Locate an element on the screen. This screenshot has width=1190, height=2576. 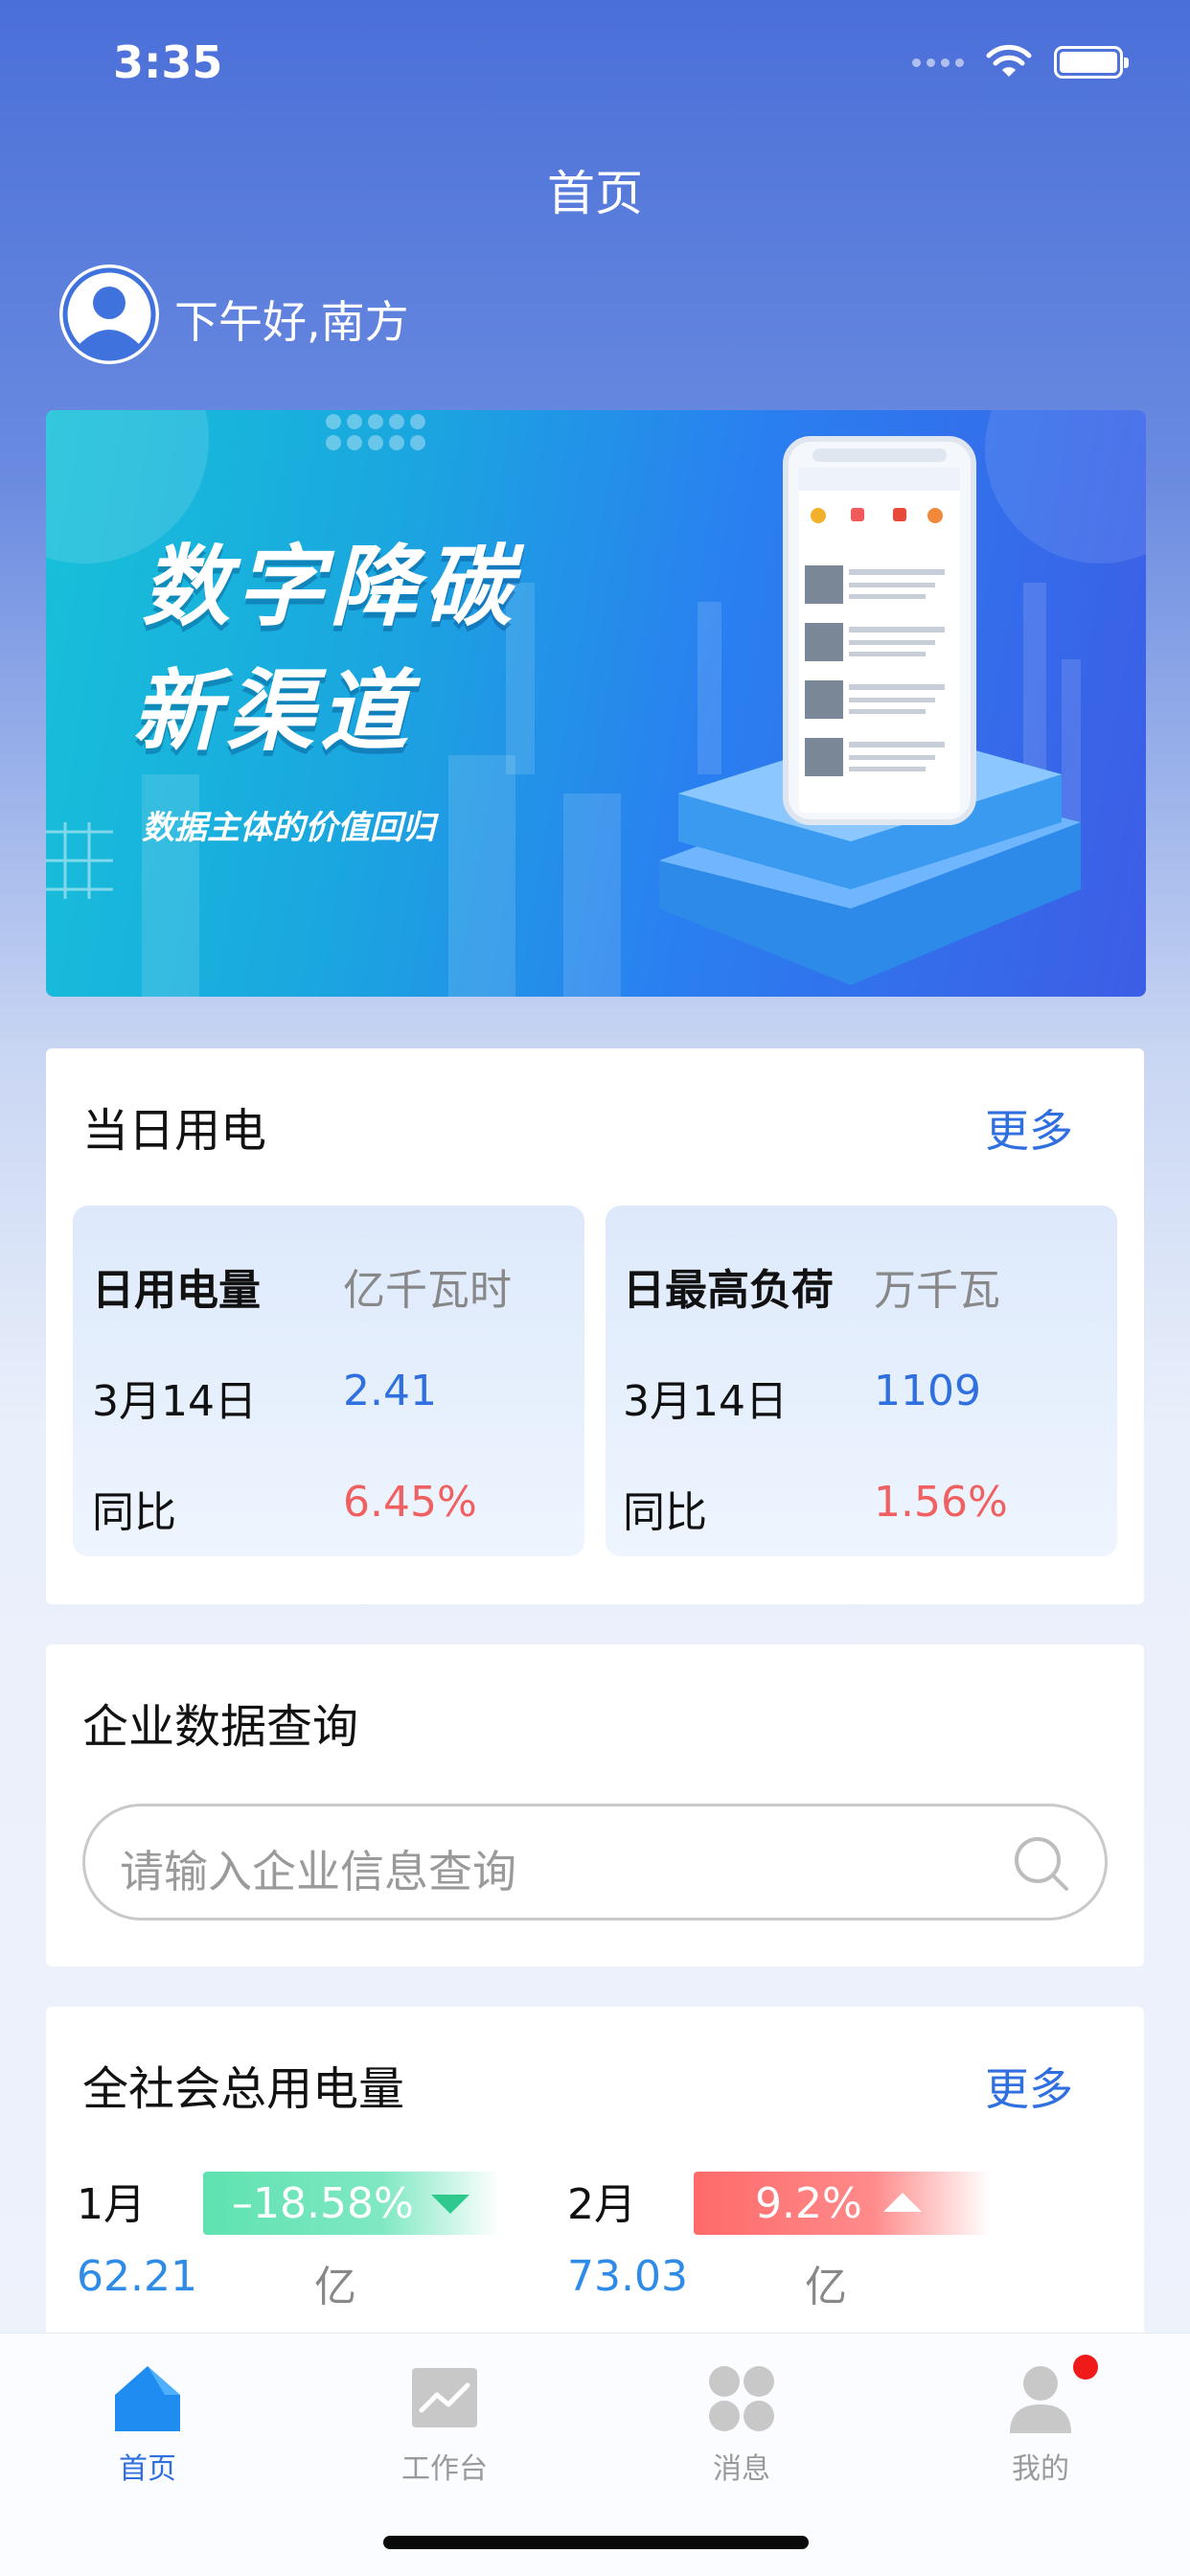
change-badge-down: –18.58% is located at coordinates (351, 2203).